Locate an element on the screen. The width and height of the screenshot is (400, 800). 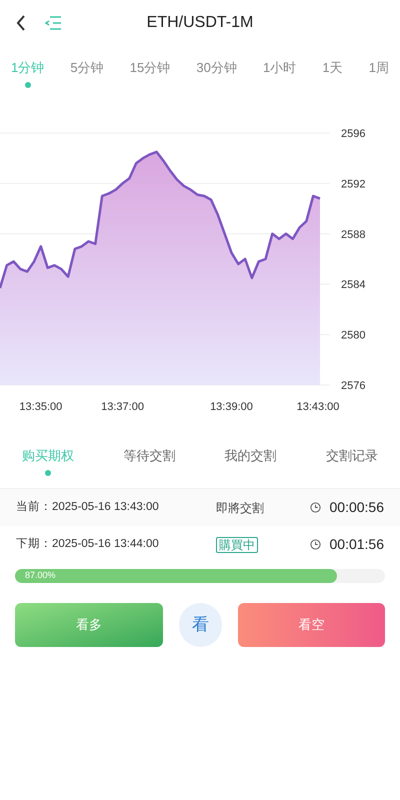
y-tick-label: 2584 is located at coordinates (353, 285).